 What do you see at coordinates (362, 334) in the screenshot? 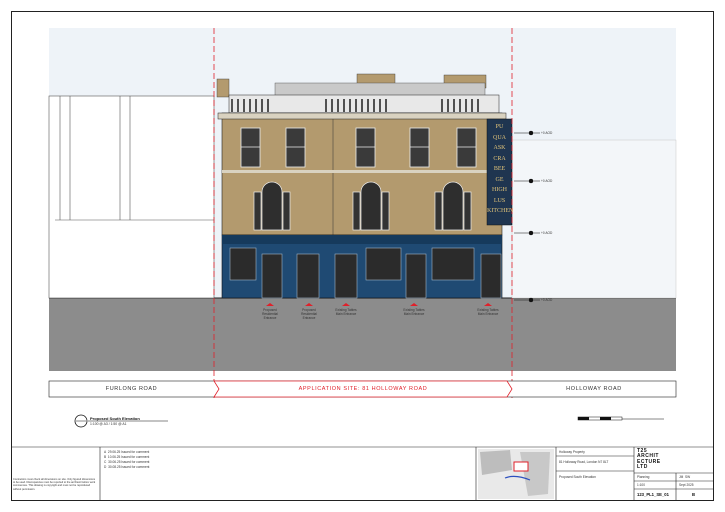
I see `ground-section` at bounding box center [362, 334].